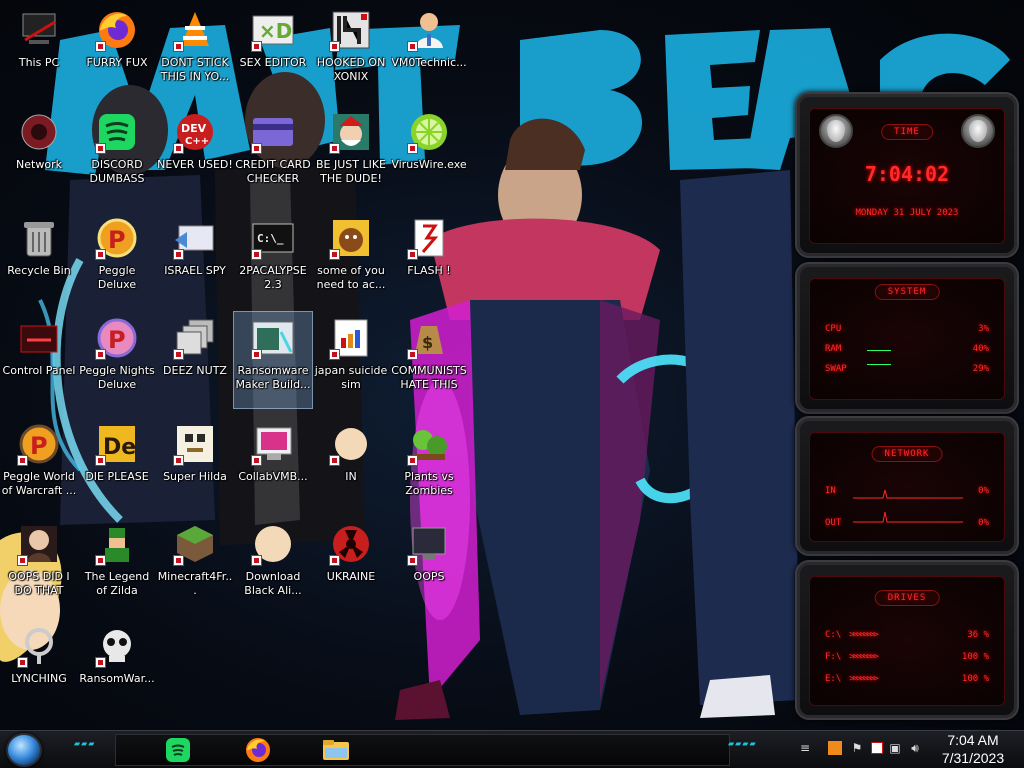  What do you see at coordinates (117, 260) in the screenshot?
I see `desktop-icon-peggle-deluxe: P Peggle Deluxe` at bounding box center [117, 260].